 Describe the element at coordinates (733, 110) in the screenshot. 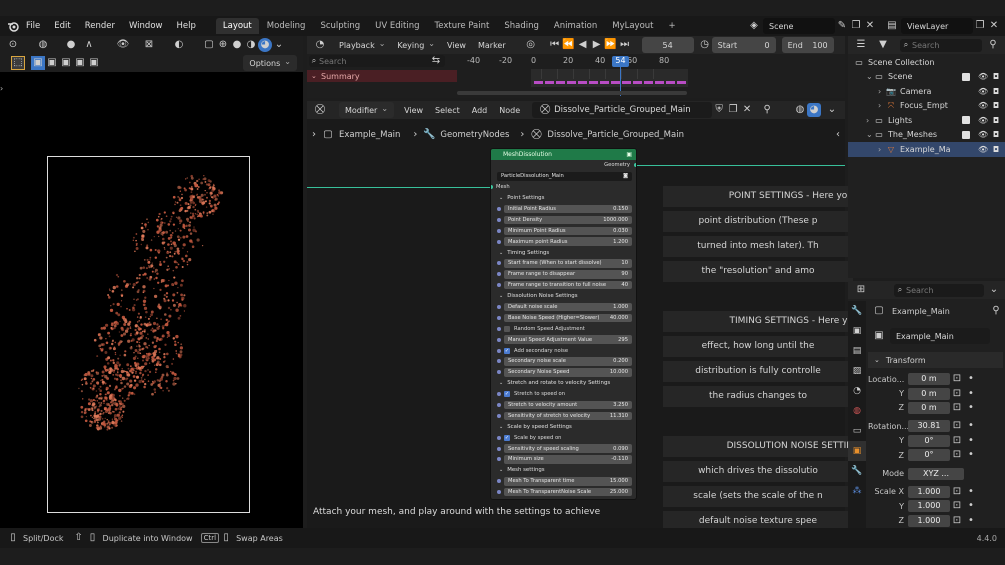

I see `duplicate-tree-icon: ❐` at that location.